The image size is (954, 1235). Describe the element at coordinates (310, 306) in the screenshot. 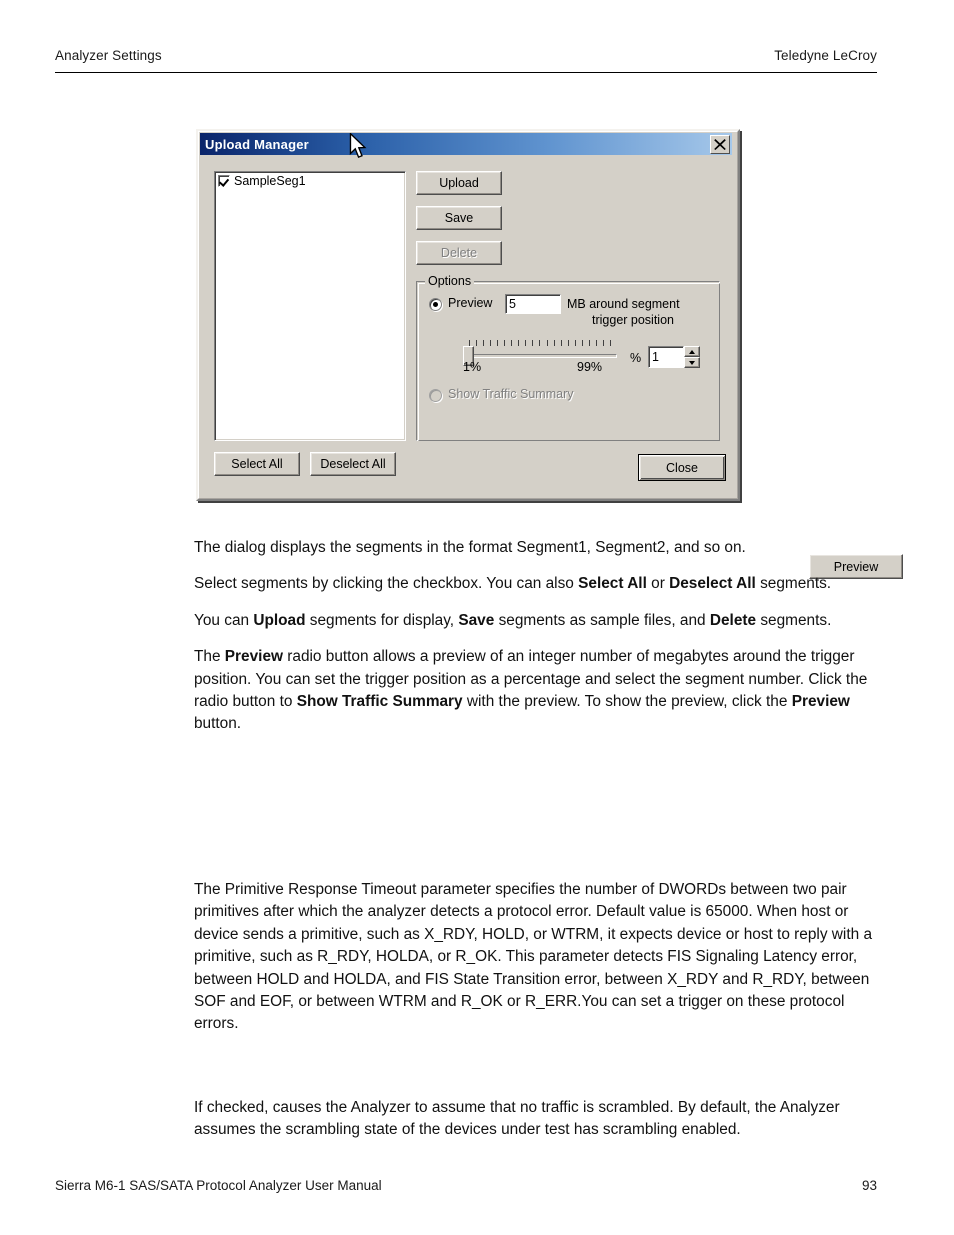

I see `segment-listbox: SampleSeg1` at that location.